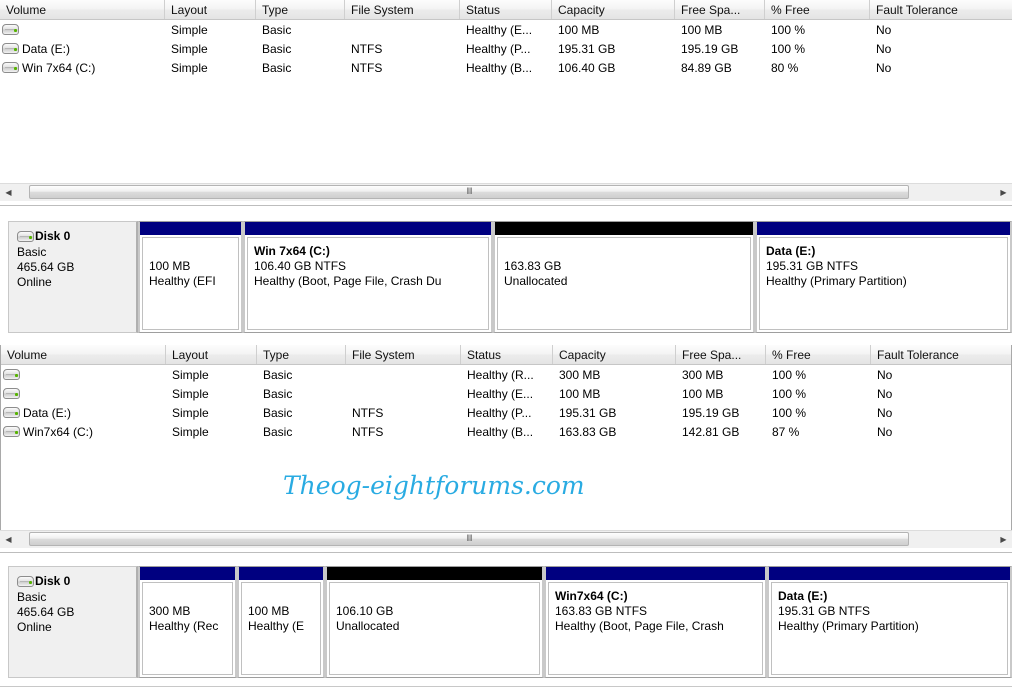 This screenshot has height=690, width=1012. I want to click on volume-drive-icon, so click(10, 48).